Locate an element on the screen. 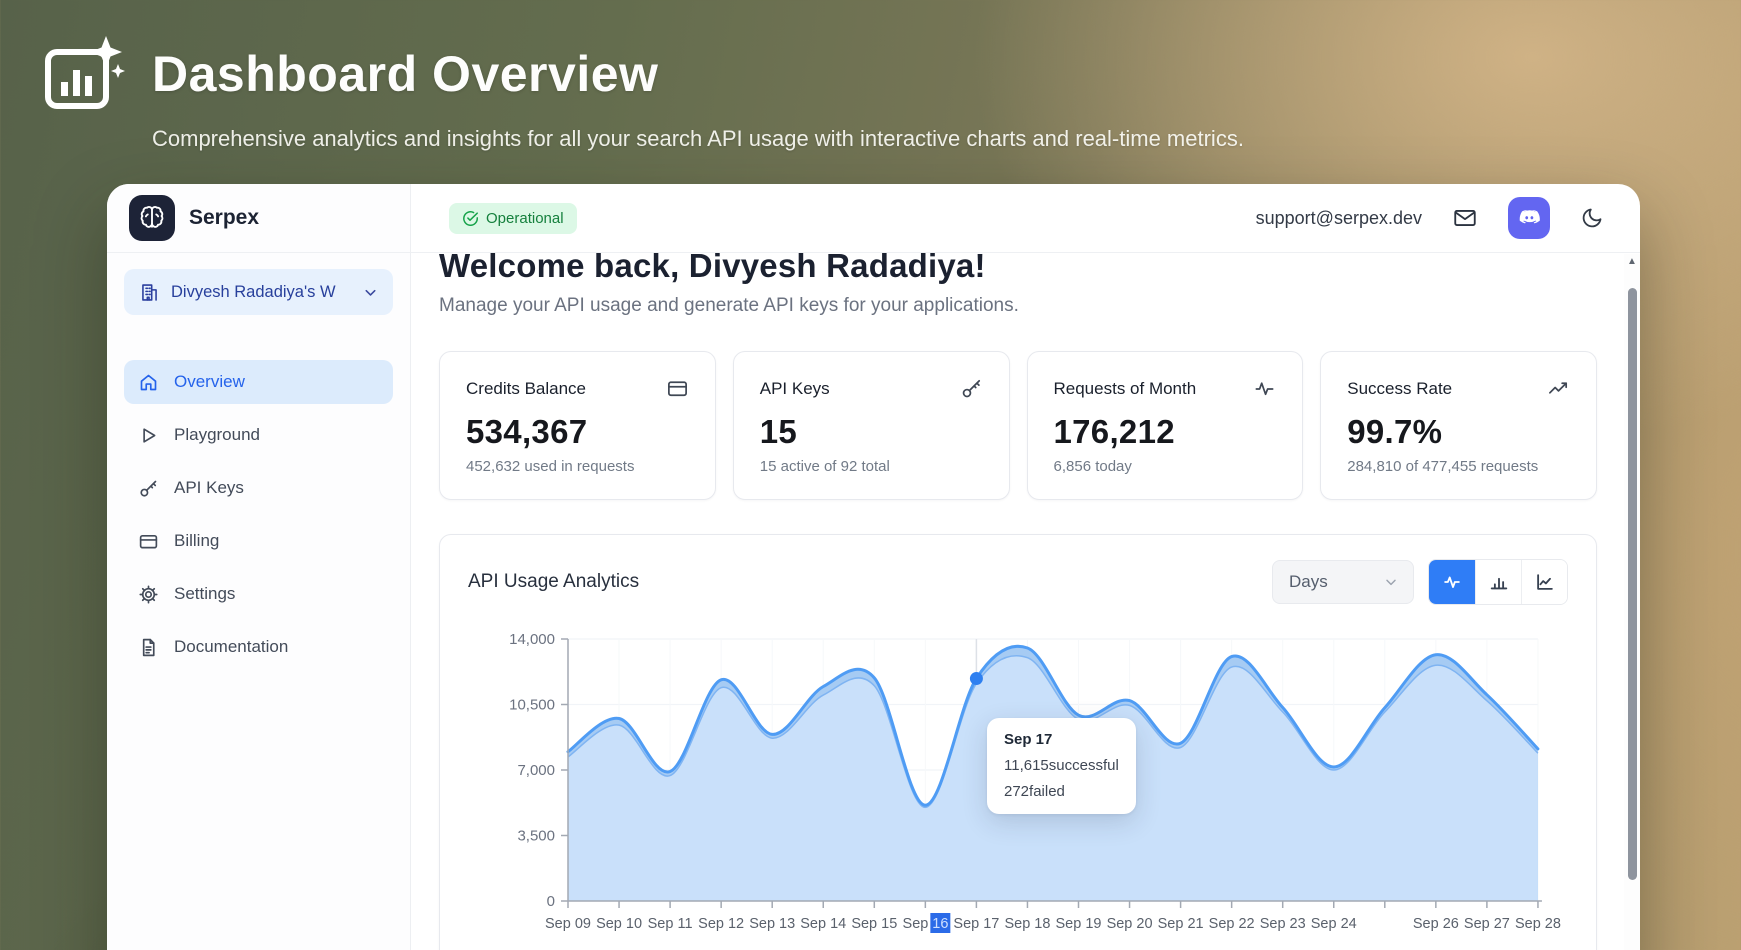 Image resolution: width=1741 pixels, height=950 pixels. svg-text: Sep 10 is located at coordinates (619, 924).